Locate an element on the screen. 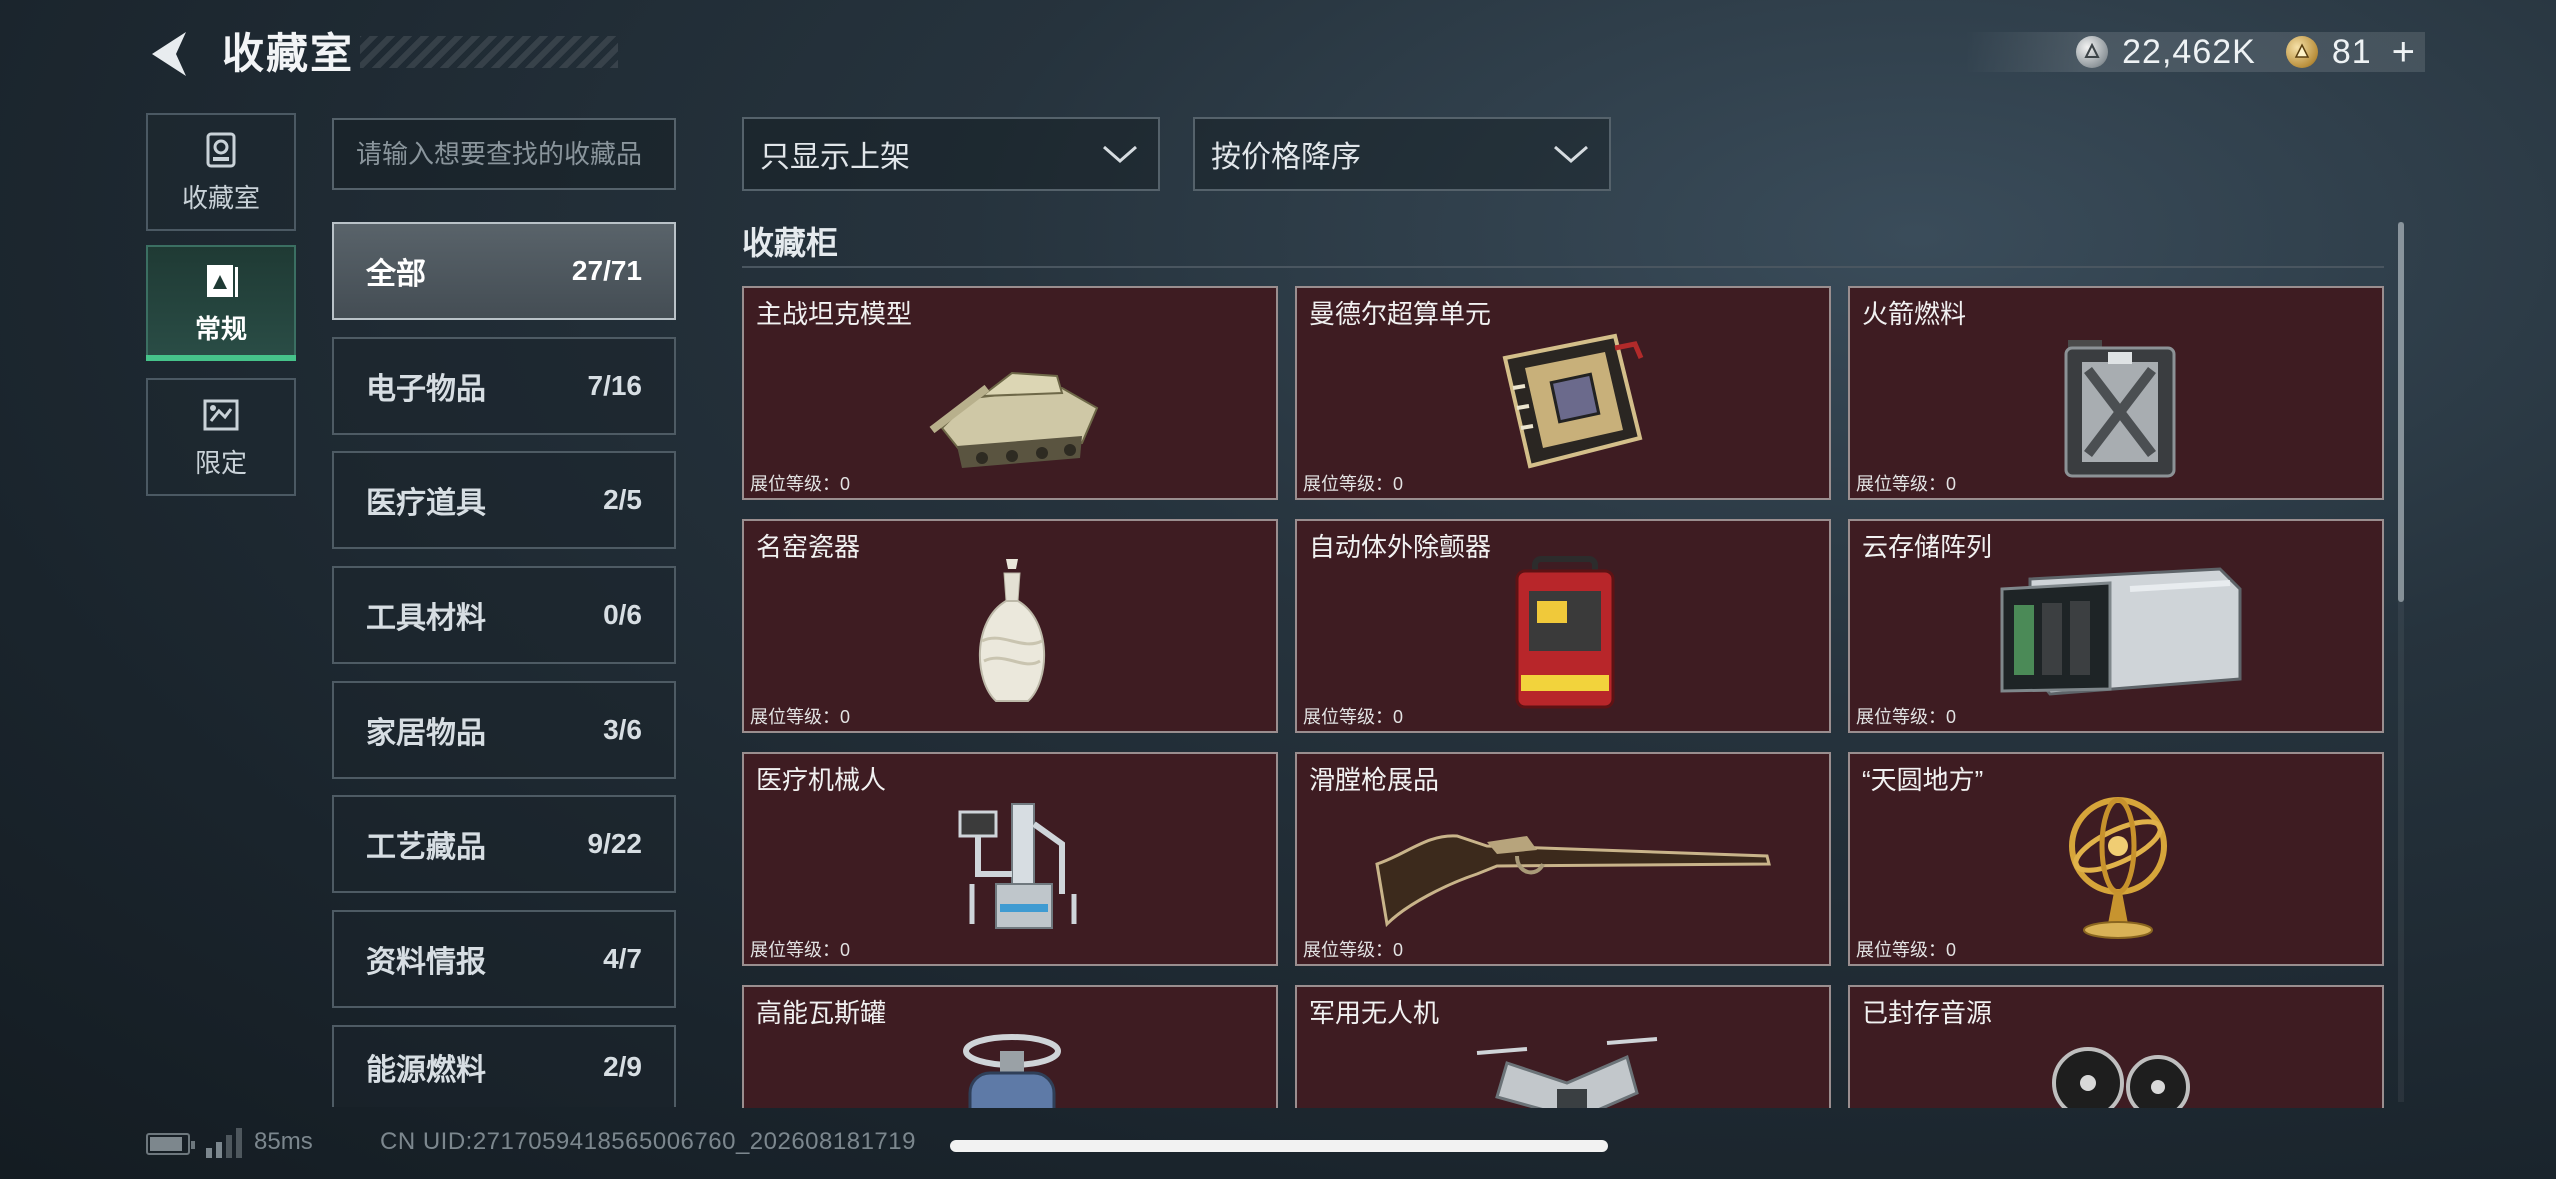  category-name: 全部 is located at coordinates (396, 274).